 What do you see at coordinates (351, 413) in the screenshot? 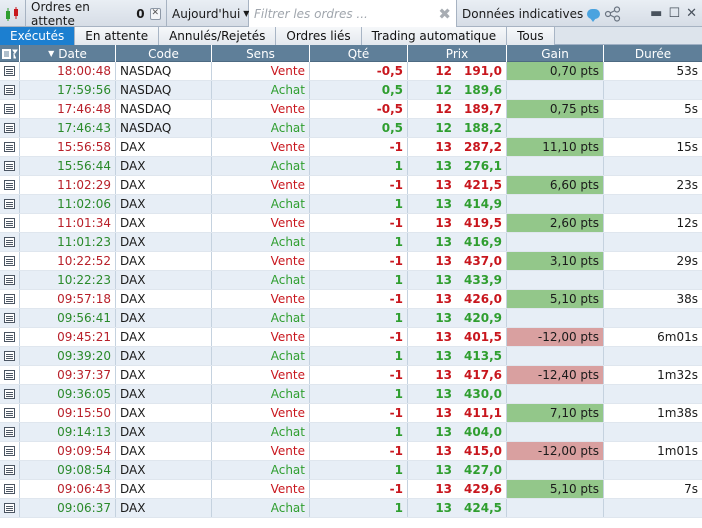
I see `table-row: 09:15:50 DAX Vente -1 13 411,1 7,10 pts 1m38s` at bounding box center [351, 413].